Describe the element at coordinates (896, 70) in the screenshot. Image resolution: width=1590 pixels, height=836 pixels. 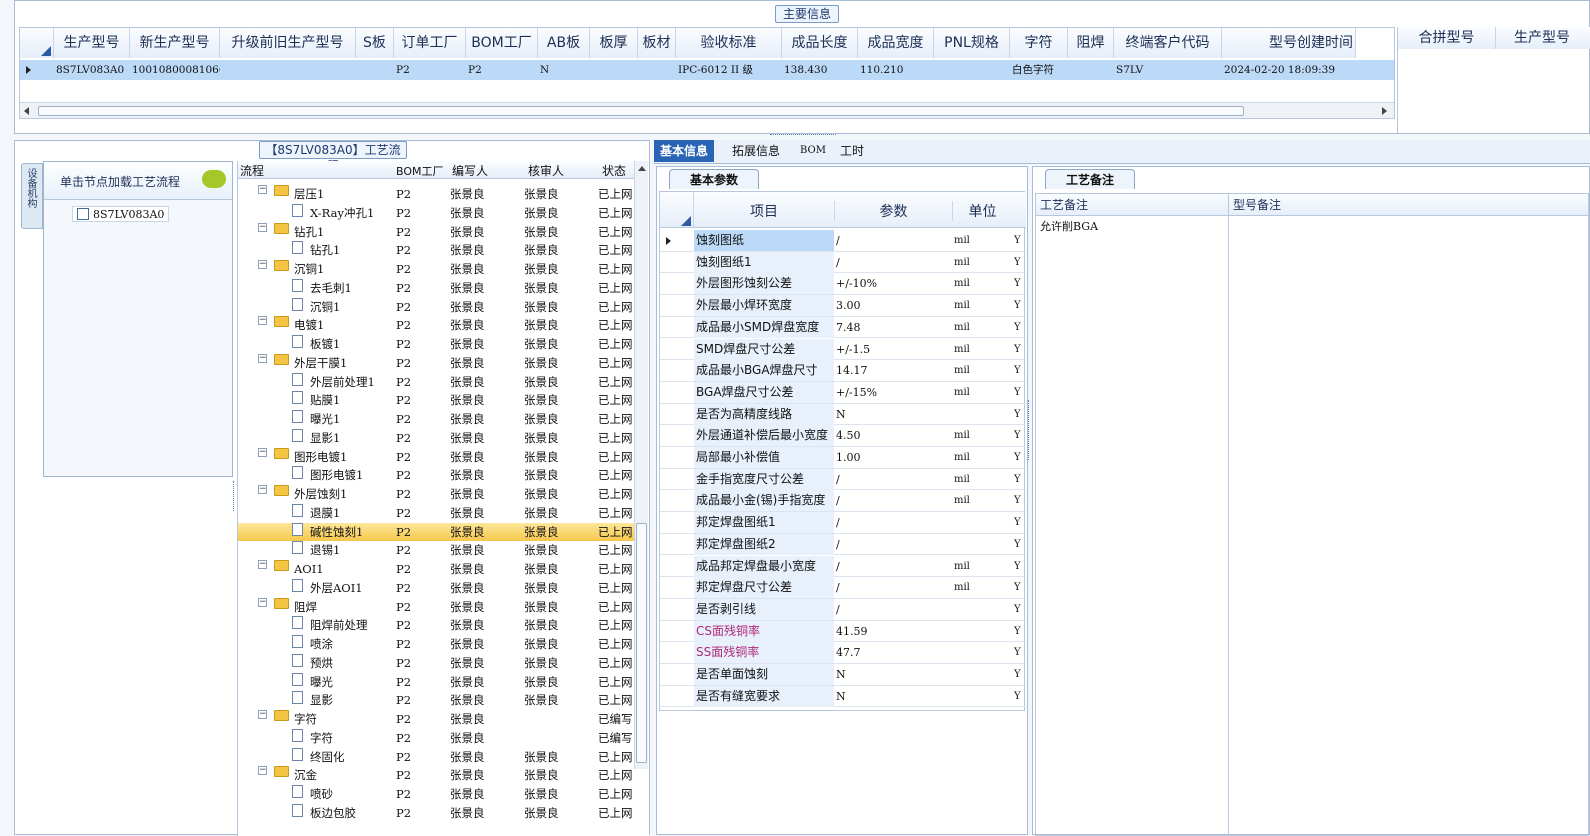
I see `table-cell: 110.210` at that location.